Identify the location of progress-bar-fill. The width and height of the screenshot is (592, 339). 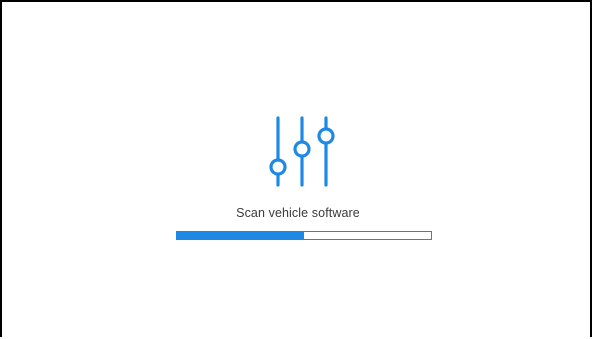
(240, 235).